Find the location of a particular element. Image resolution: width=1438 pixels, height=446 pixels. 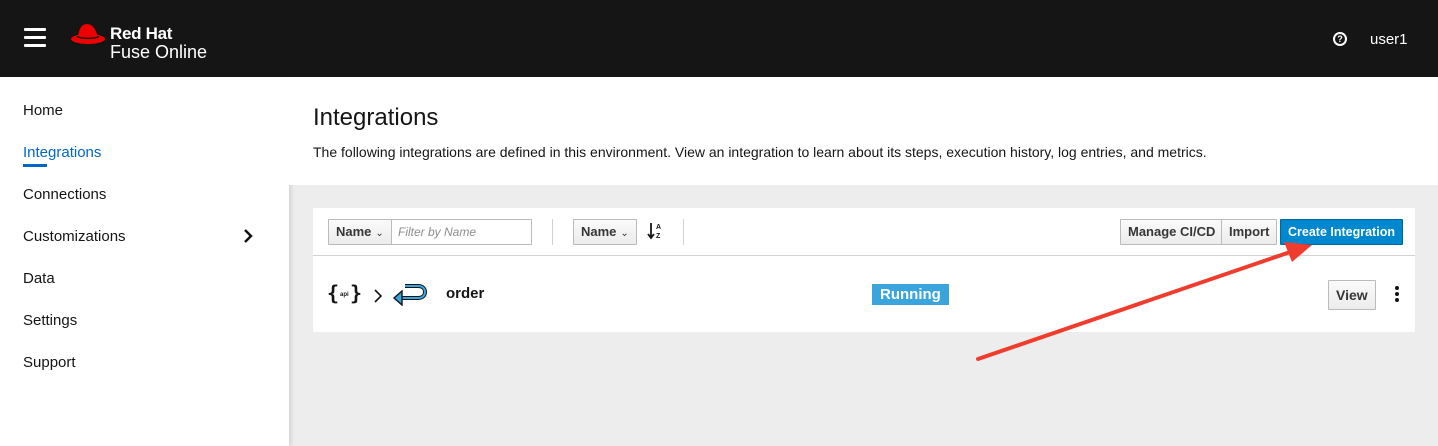

svg-text: A is located at coordinates (658, 227).